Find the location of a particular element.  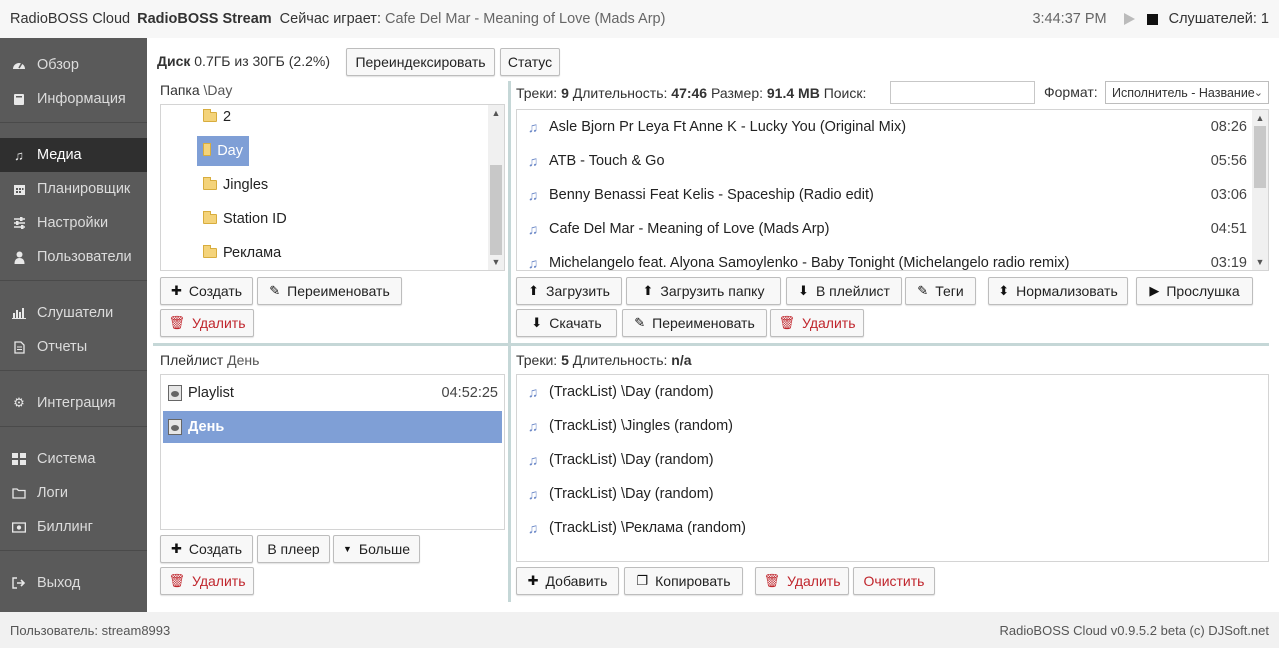

download-button: ⬇ Скачать is located at coordinates (566, 323).